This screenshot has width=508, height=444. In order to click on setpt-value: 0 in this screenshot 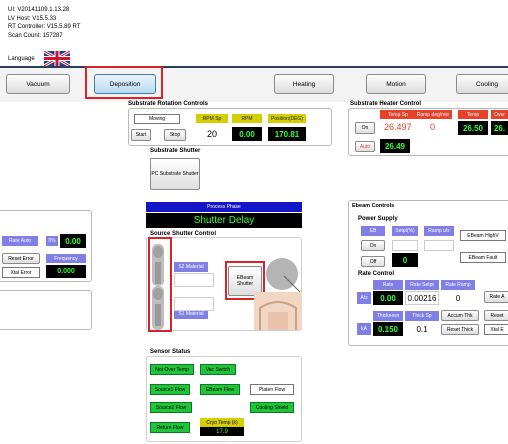, I will do `click(405, 260)`.